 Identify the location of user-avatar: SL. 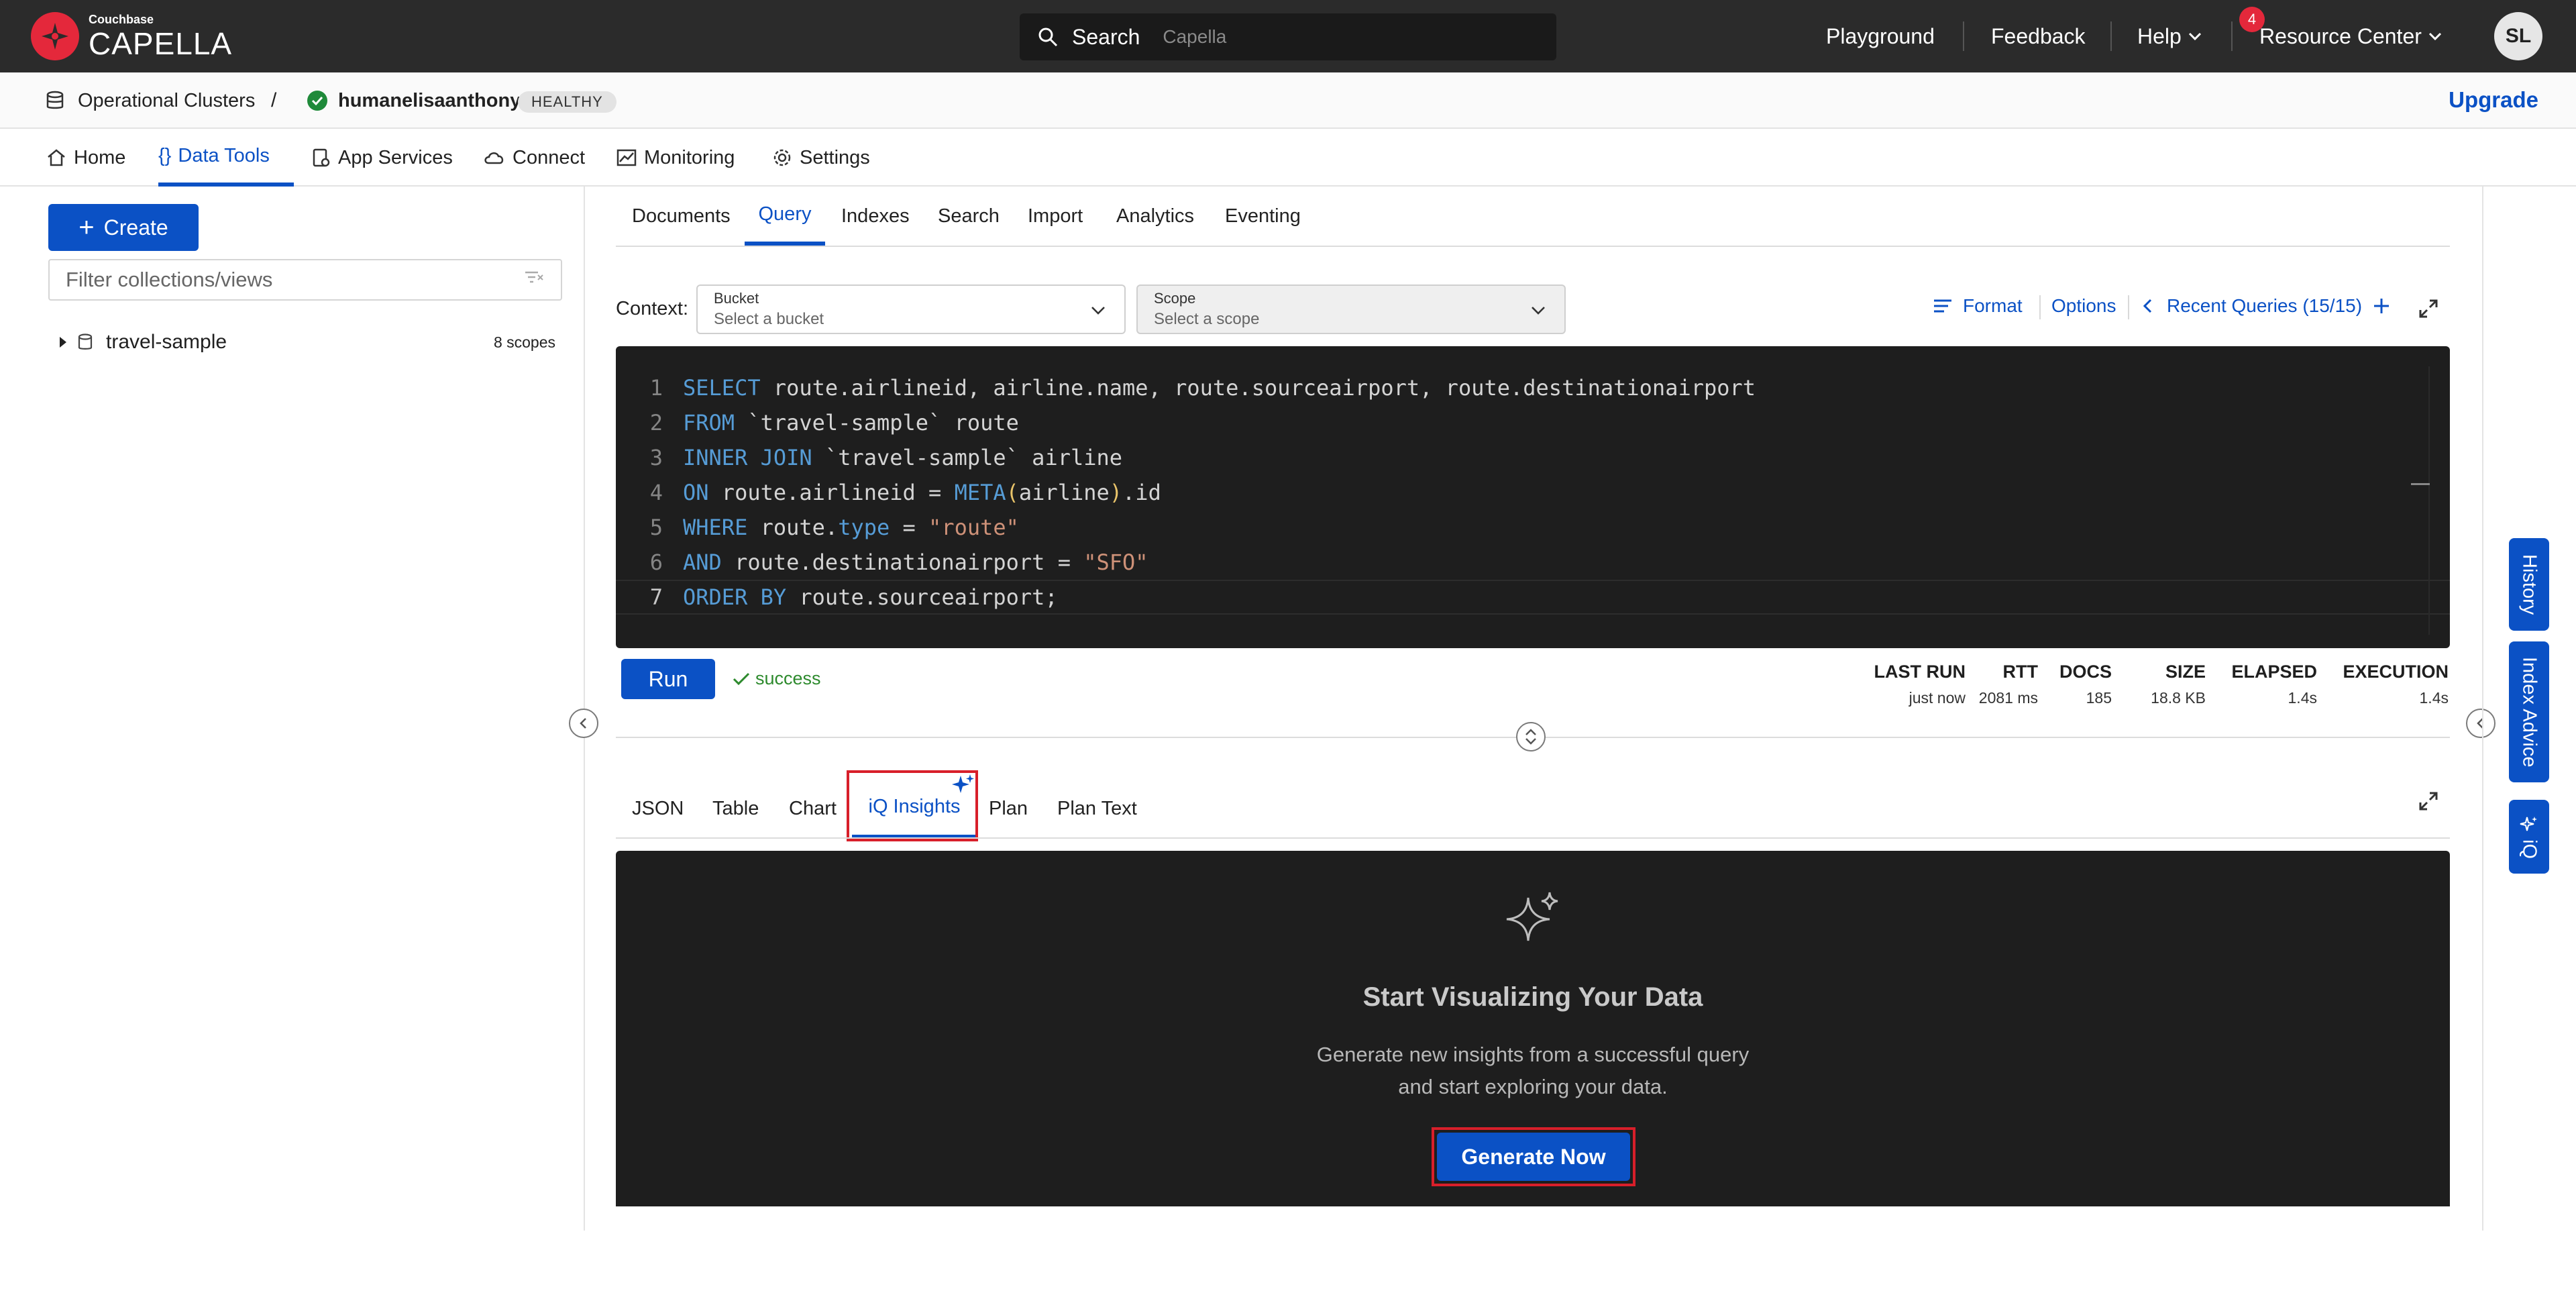
(2518, 36).